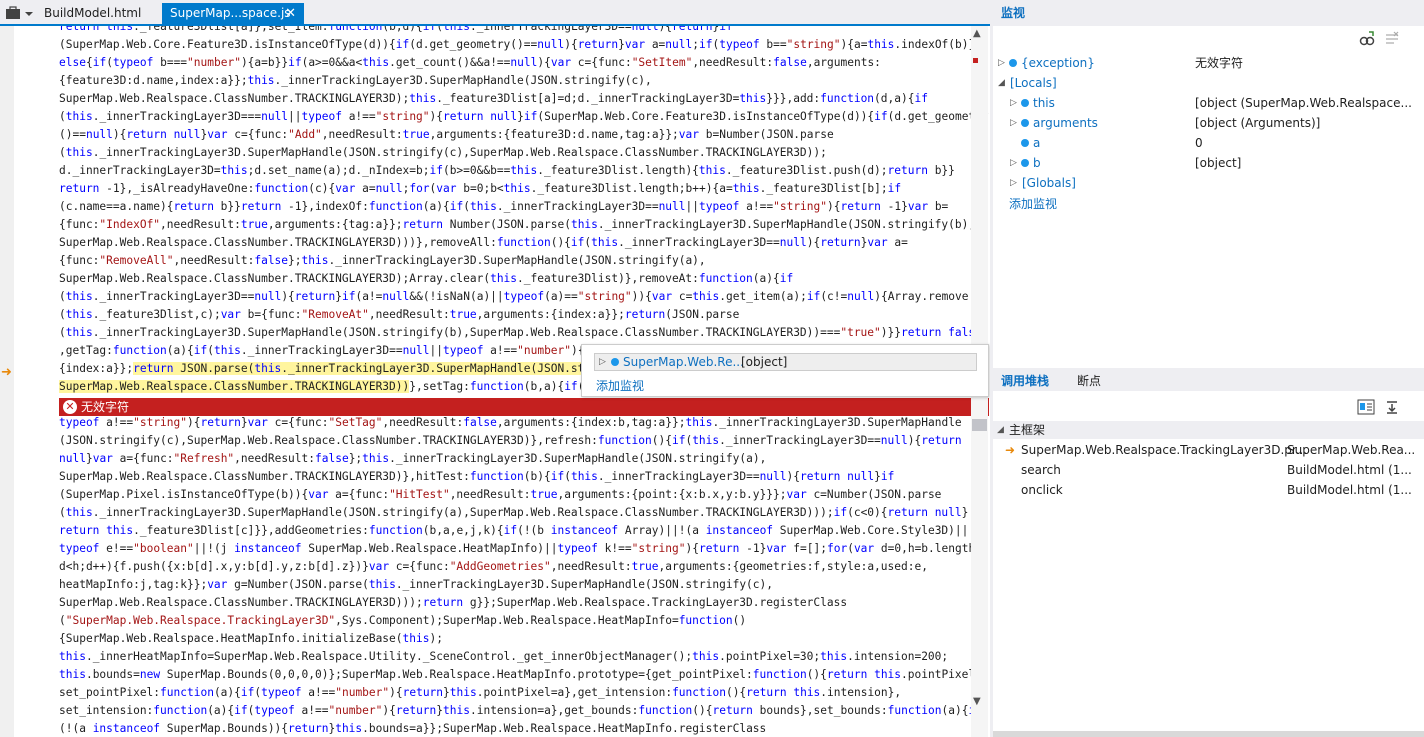  Describe the element at coordinates (70, 407) in the screenshot. I see `error-icon: ✕` at that location.